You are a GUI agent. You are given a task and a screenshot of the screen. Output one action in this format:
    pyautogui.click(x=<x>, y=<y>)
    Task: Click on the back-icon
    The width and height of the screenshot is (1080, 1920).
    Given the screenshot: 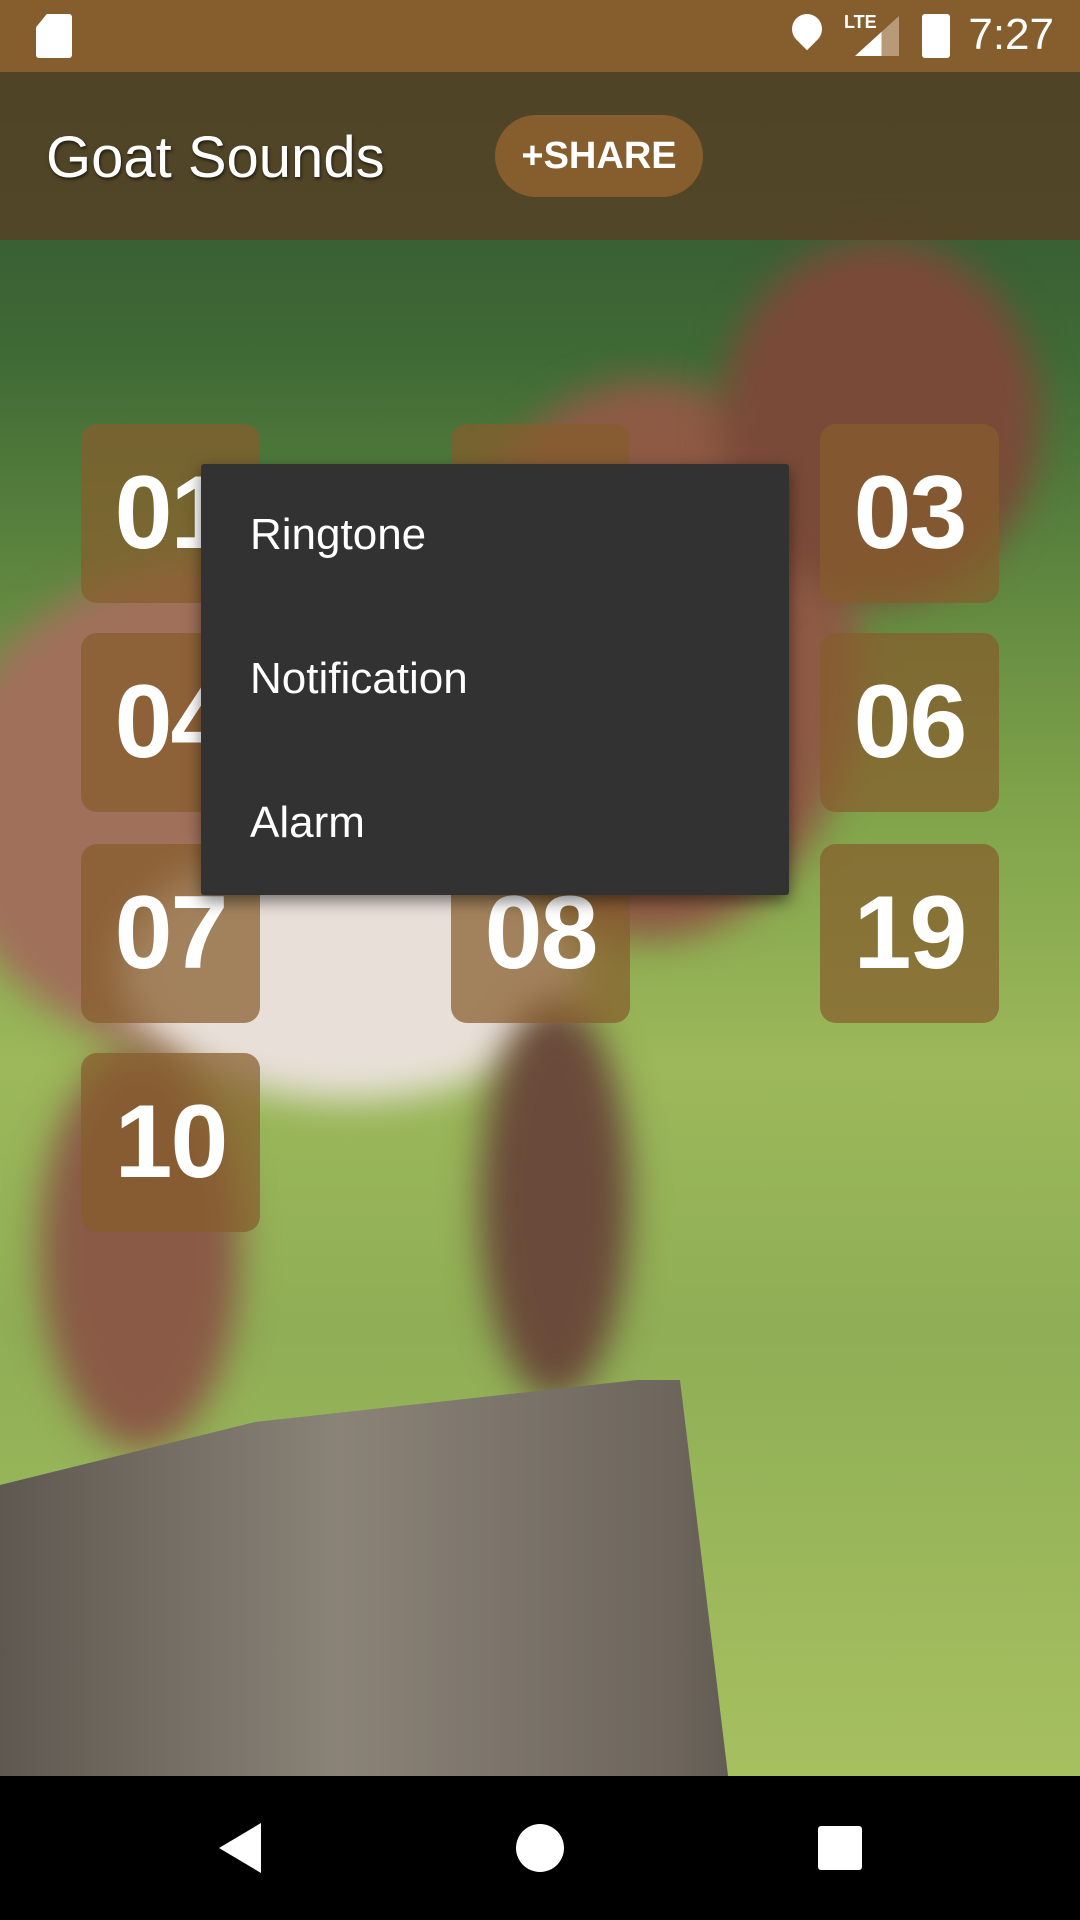 What is the action you would take?
    pyautogui.click(x=240, y=1848)
    